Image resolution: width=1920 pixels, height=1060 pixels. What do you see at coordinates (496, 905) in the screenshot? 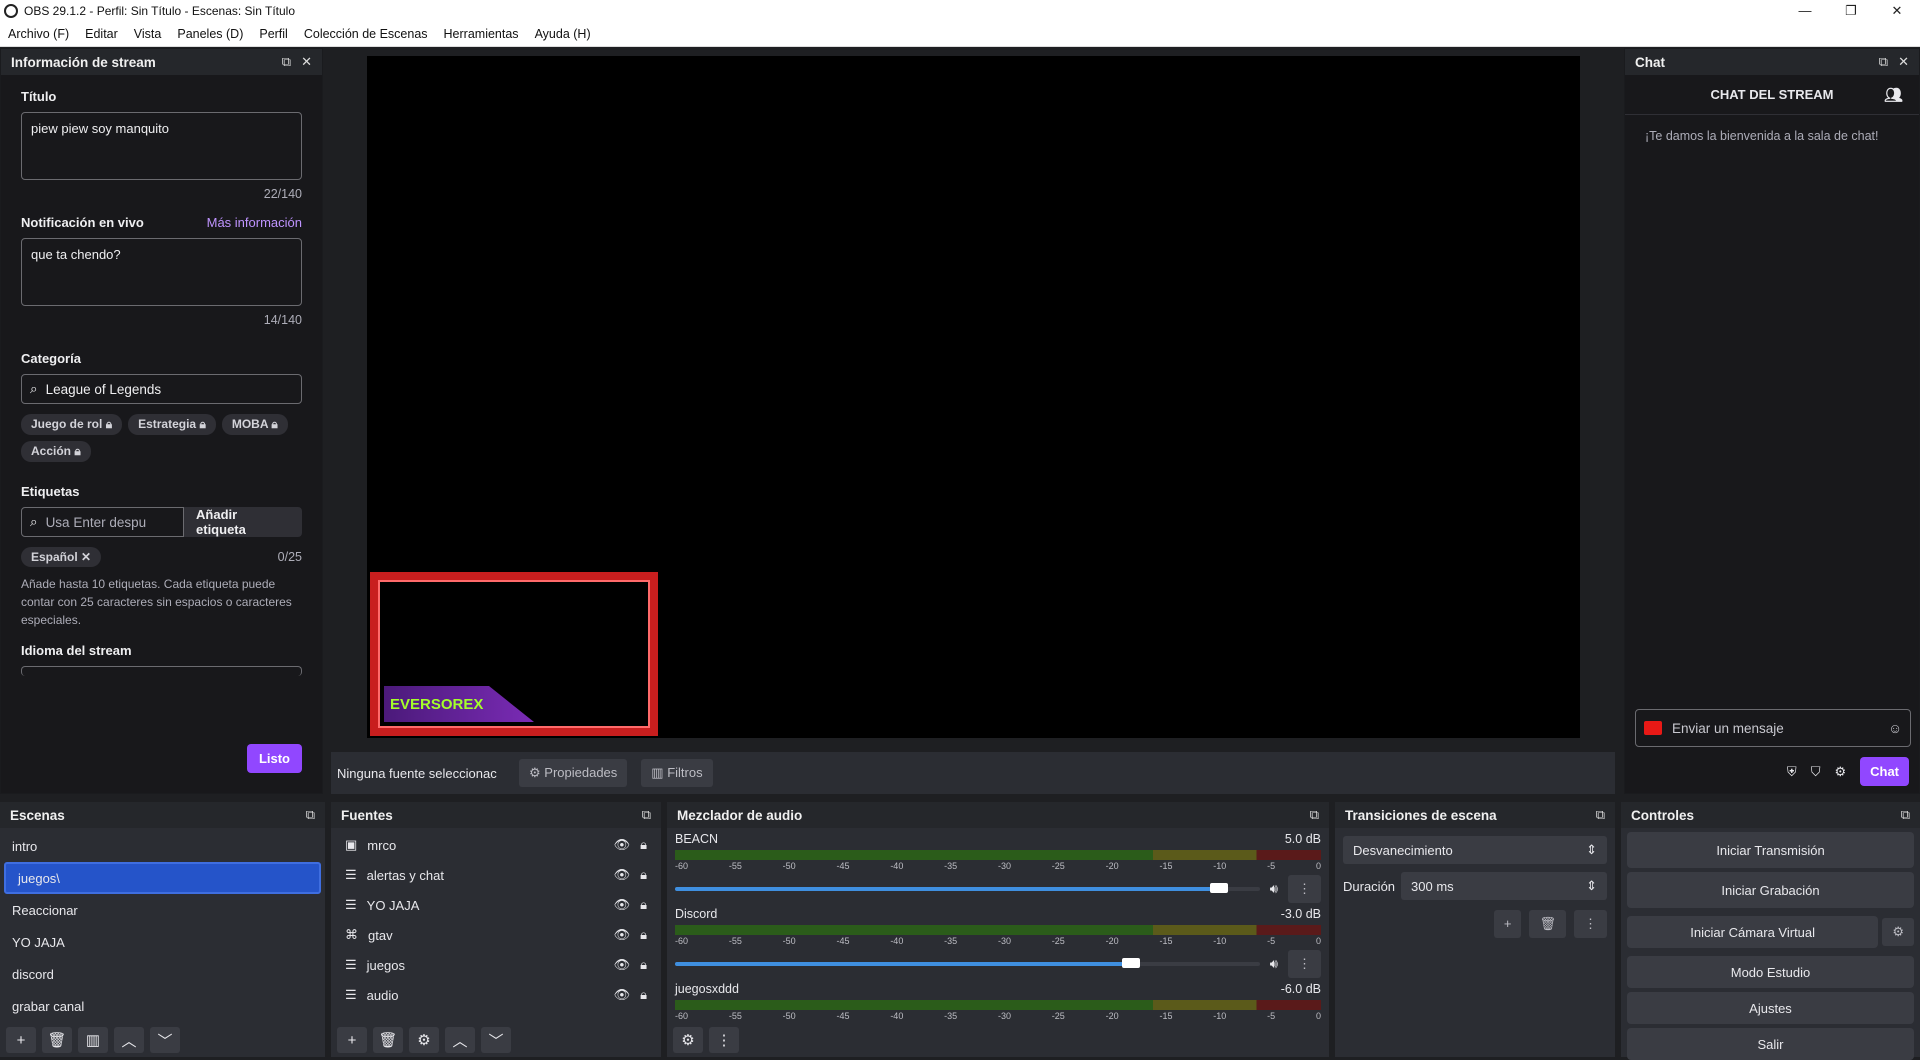
I see `source-row: ☰ YO JAJA 👁︎ 🔒︎` at bounding box center [496, 905].